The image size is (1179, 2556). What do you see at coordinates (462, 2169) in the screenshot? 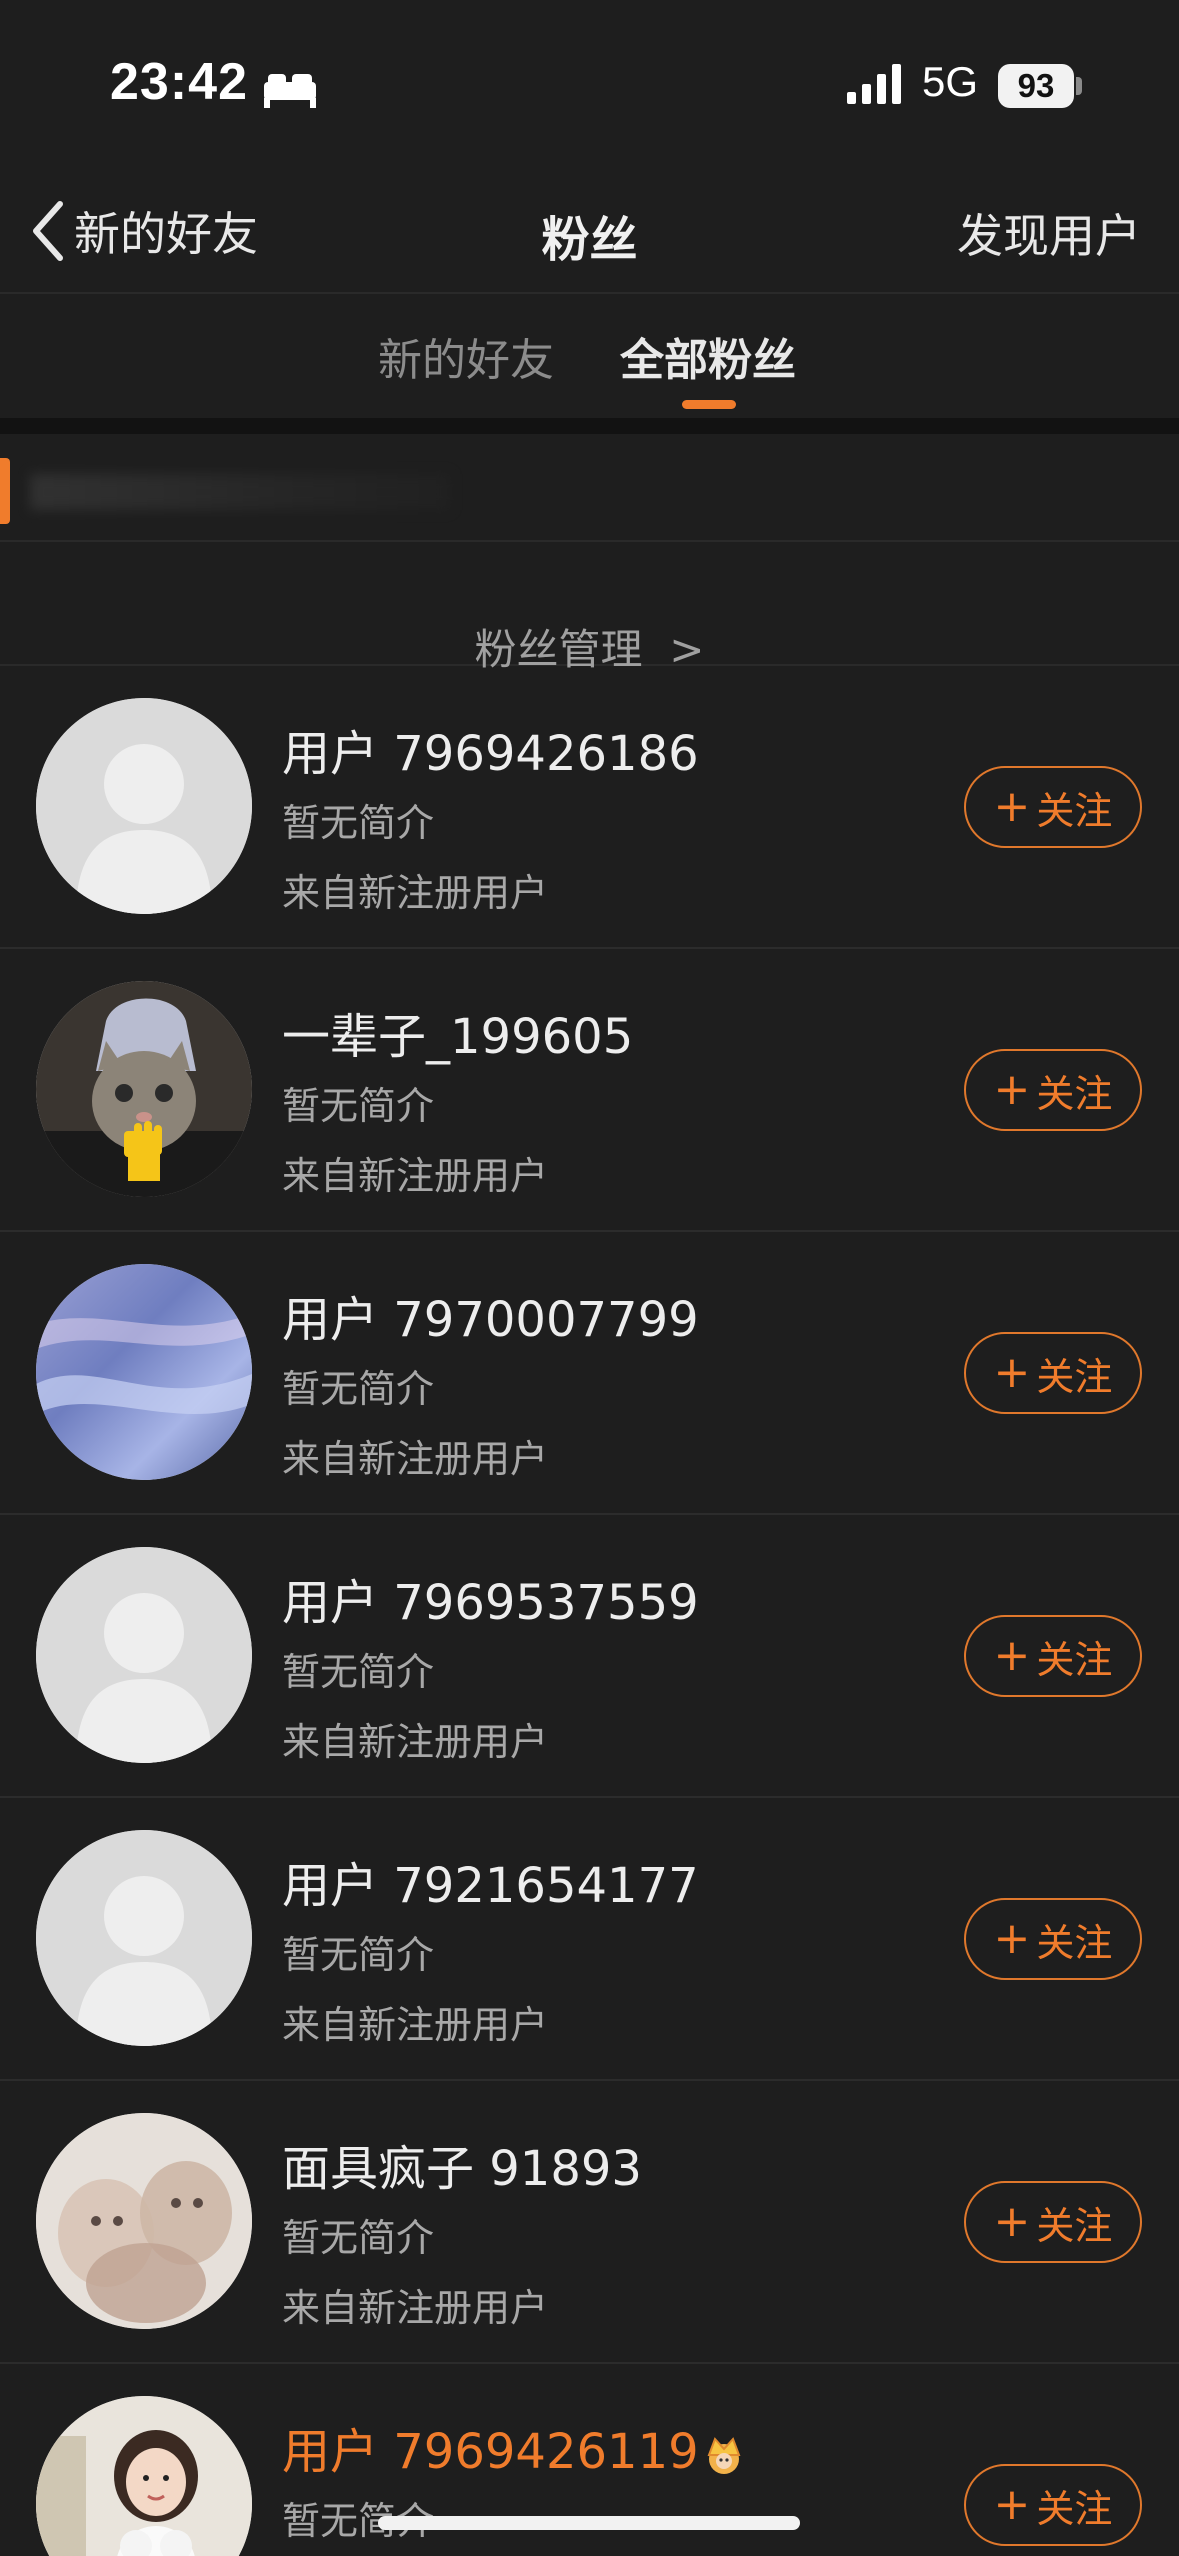
I see `follower-name: 面具疯子 91893` at bounding box center [462, 2169].